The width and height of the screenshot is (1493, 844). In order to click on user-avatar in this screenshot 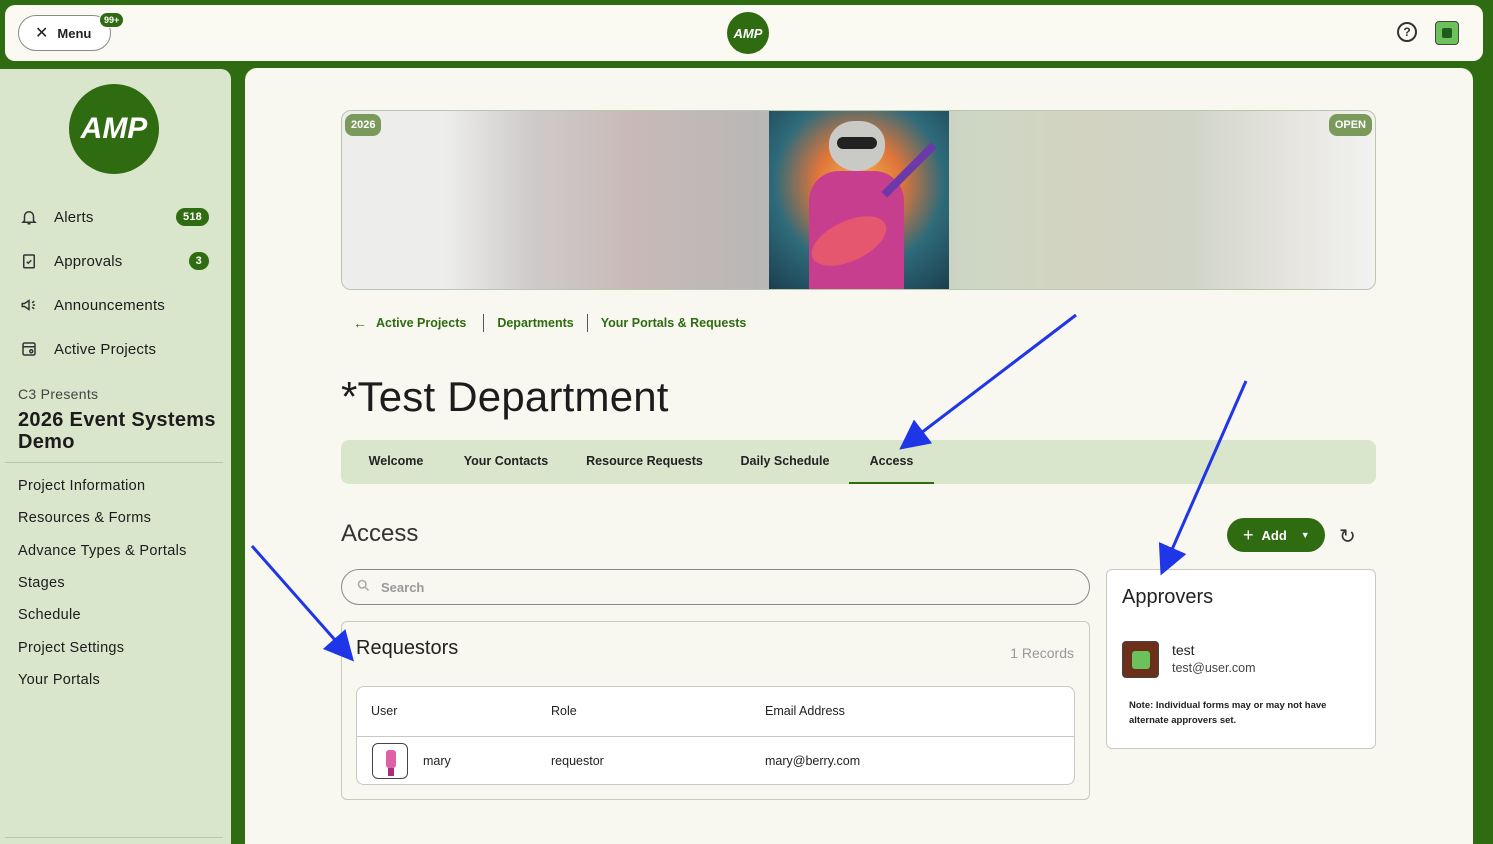, I will do `click(1447, 33)`.